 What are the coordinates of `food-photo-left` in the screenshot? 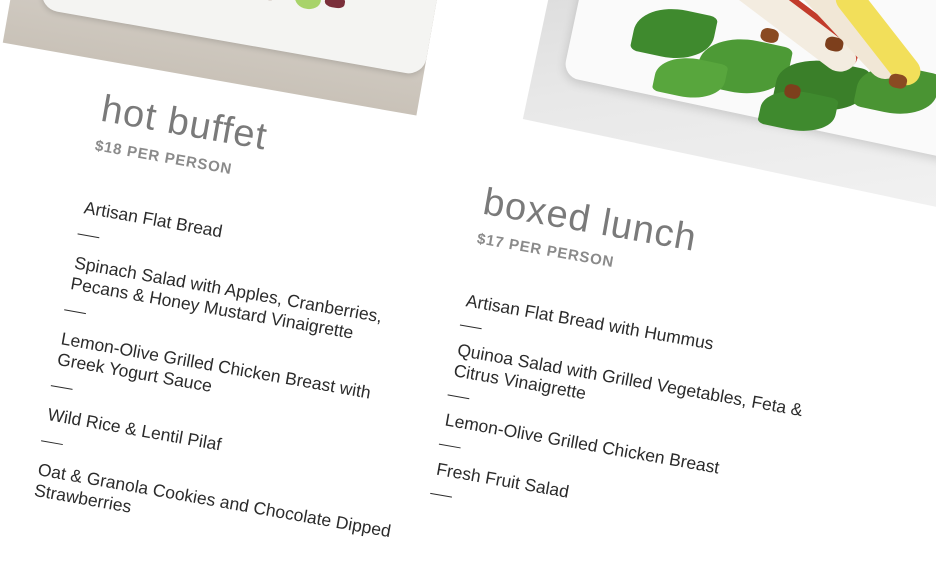 It's located at (220, 58).